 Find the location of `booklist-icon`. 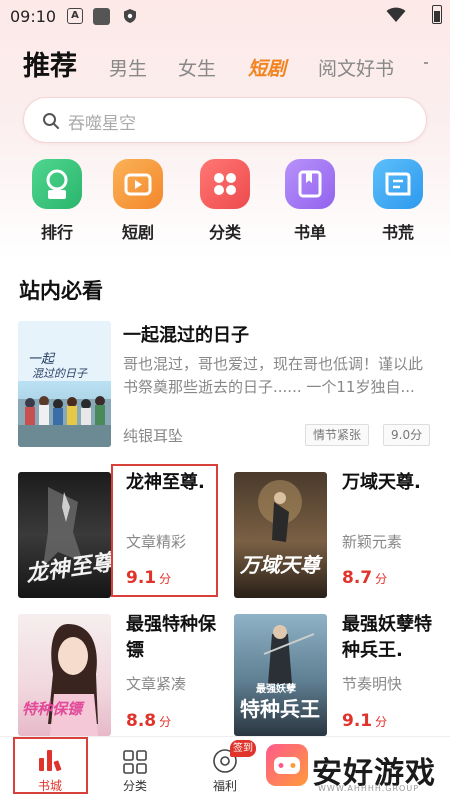

booklist-icon is located at coordinates (310, 184).